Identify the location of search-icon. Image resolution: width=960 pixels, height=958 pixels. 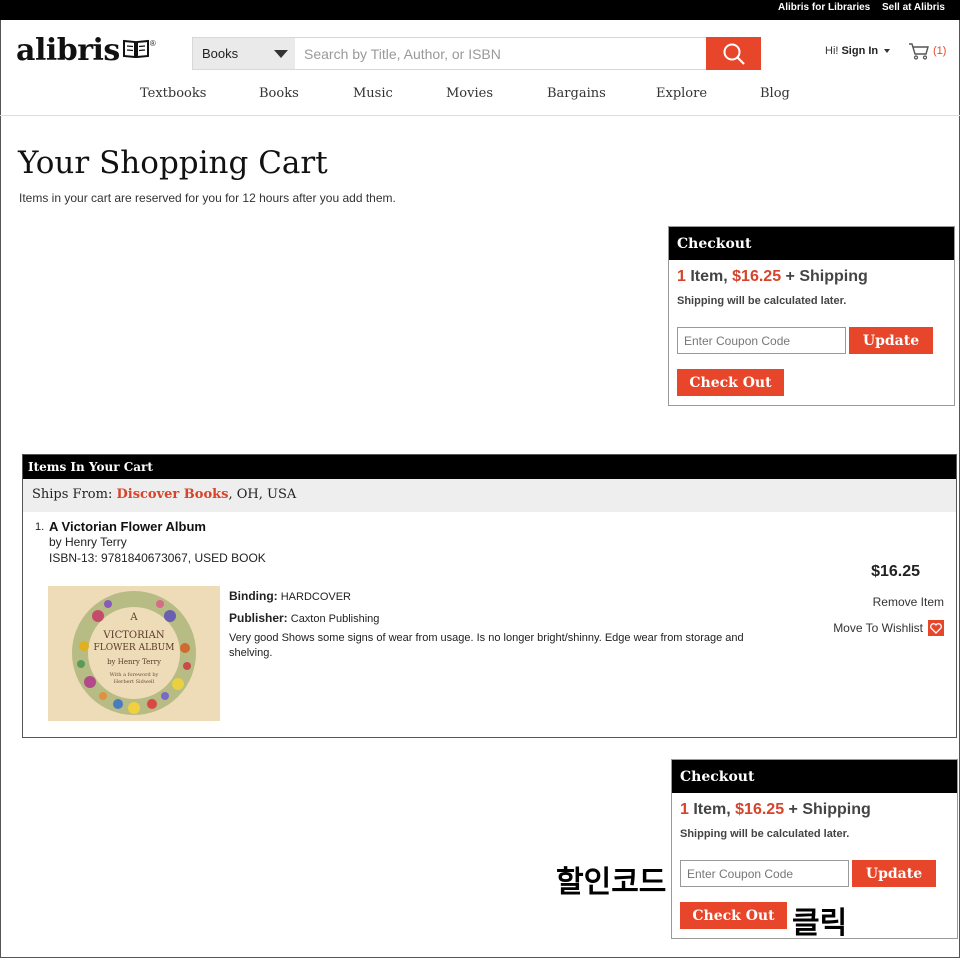
(734, 54).